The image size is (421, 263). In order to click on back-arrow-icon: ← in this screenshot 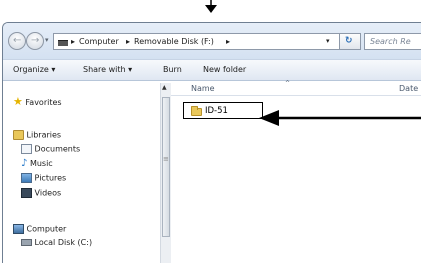, I will do `click(17, 40)`.